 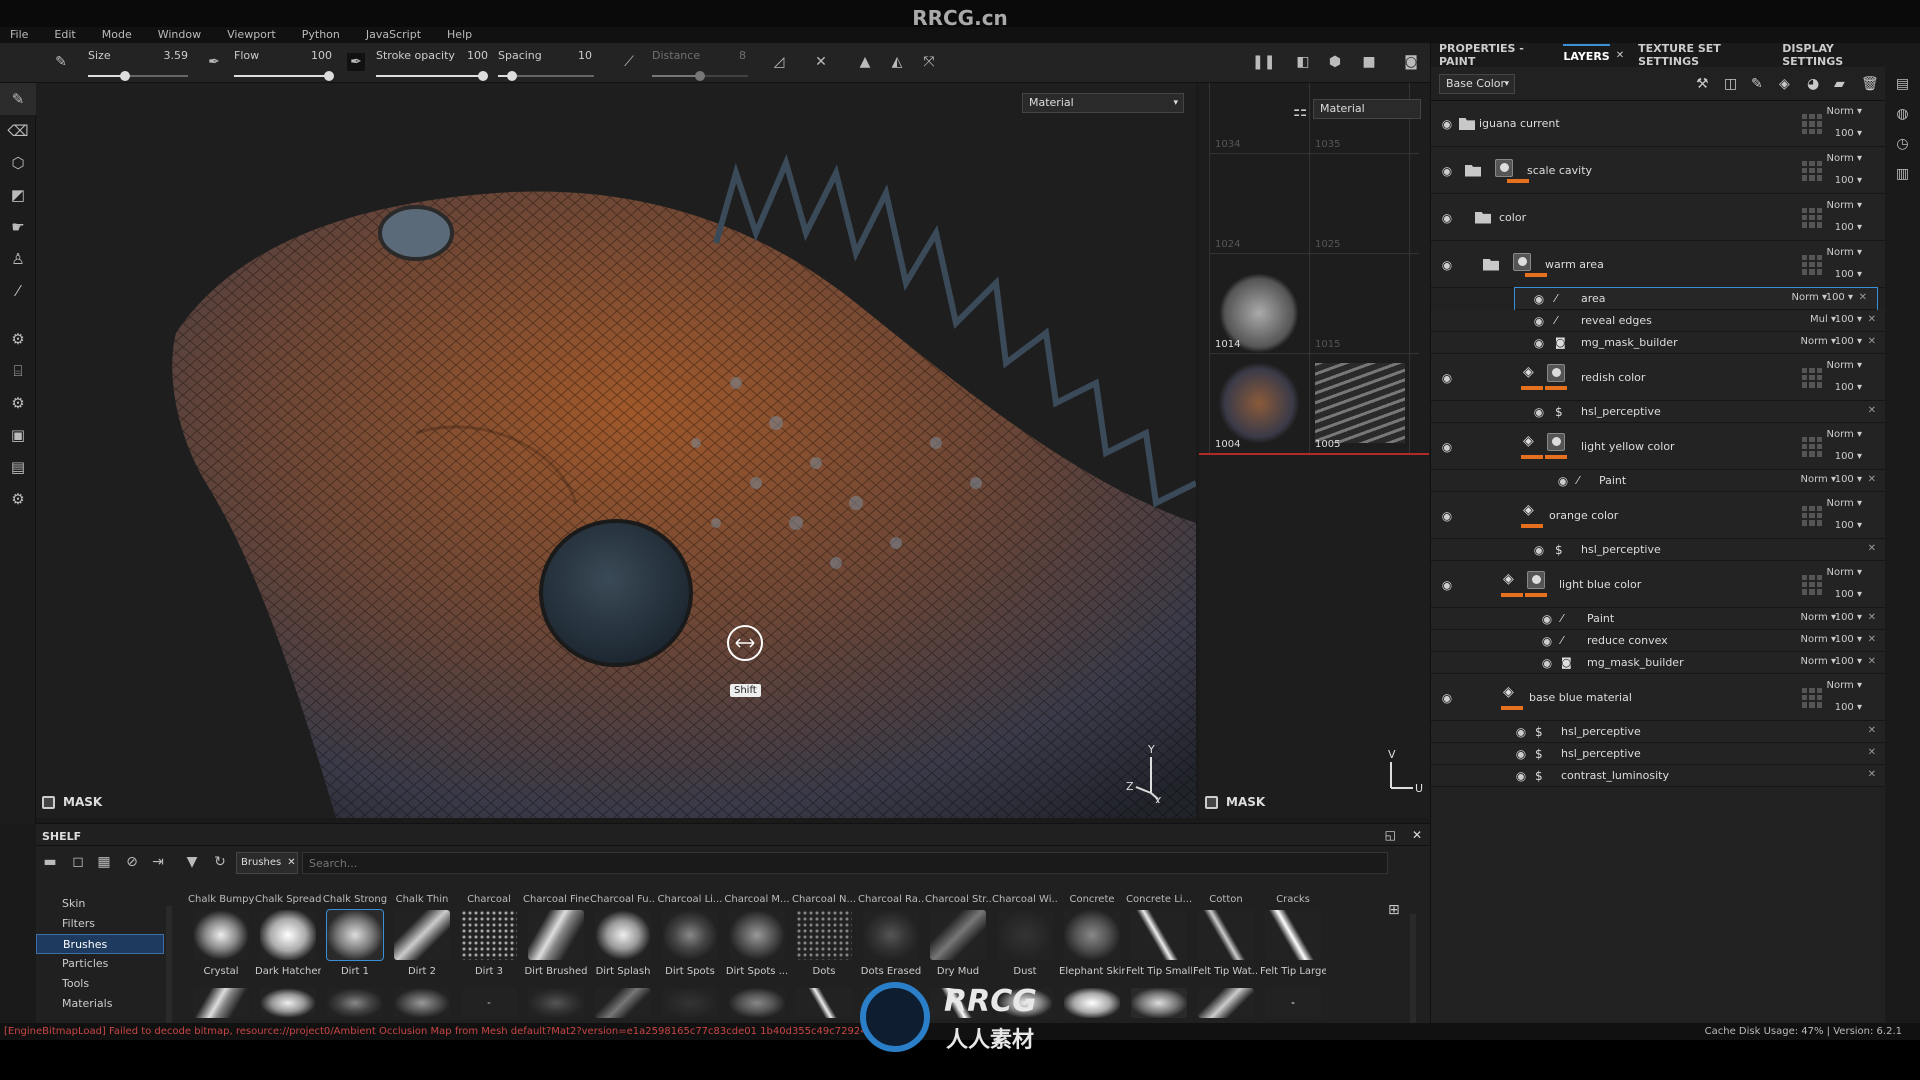 What do you see at coordinates (1870, 84) in the screenshot?
I see `delete-layer-icon: 🗑` at bounding box center [1870, 84].